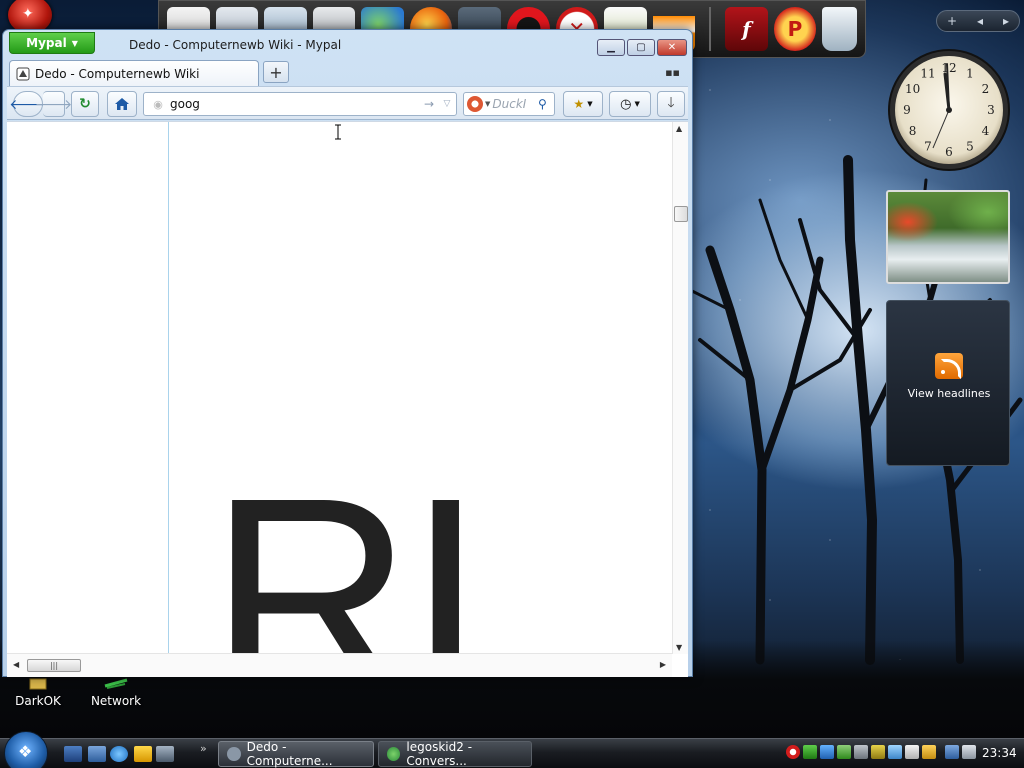 The image size is (1024, 768). I want to click on prev-icon: ◂, so click(980, 21).